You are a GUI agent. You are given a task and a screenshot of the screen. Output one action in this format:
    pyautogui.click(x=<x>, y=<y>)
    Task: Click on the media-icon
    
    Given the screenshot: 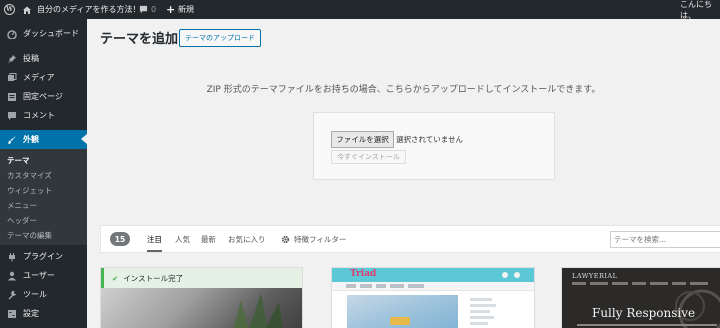 What is the action you would take?
    pyautogui.click(x=12, y=77)
    